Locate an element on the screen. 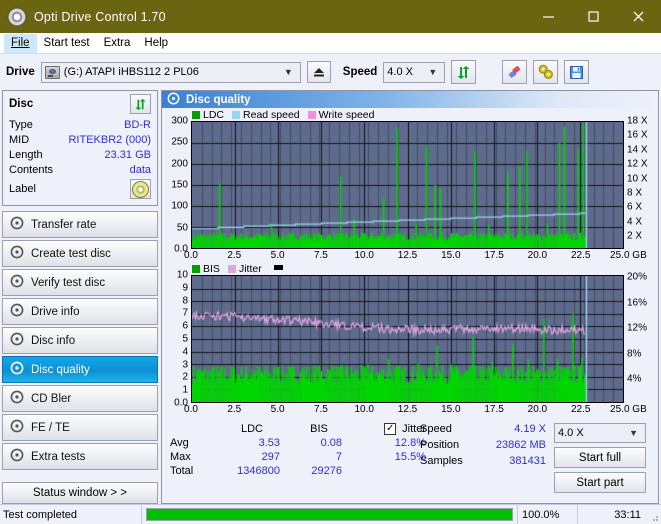 Image resolution: width=661 pixels, height=524 pixels. menu-help: Help is located at coordinates (156, 43).